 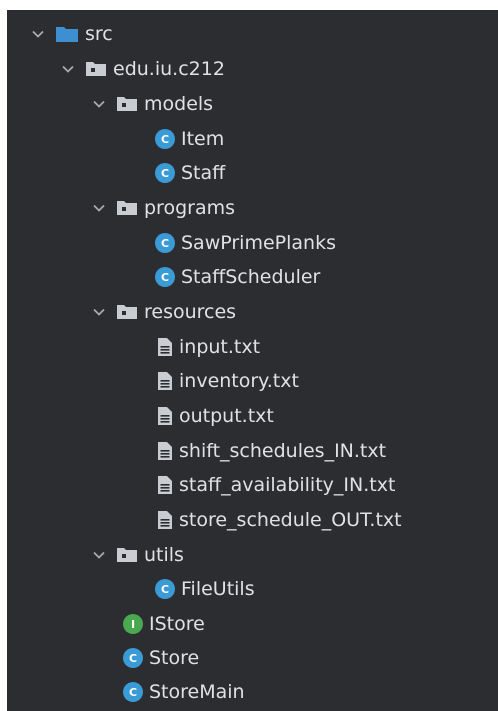 What do you see at coordinates (174, 658) in the screenshot?
I see `tree-node-label: Store` at bounding box center [174, 658].